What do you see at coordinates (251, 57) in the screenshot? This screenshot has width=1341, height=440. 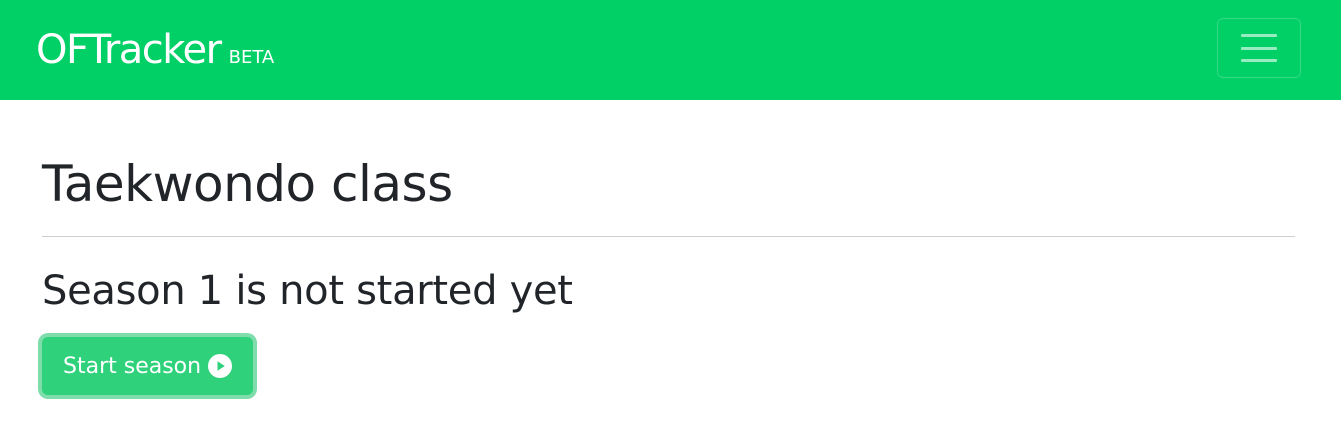 I see `beta-badge: BETA` at bounding box center [251, 57].